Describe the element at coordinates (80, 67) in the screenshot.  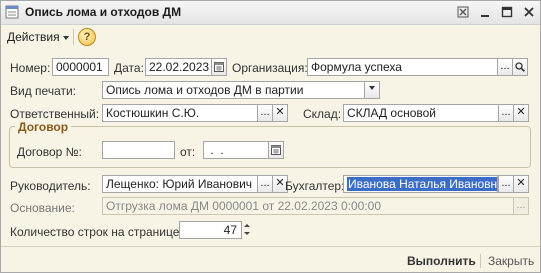
I see `number-field: 0000001` at that location.